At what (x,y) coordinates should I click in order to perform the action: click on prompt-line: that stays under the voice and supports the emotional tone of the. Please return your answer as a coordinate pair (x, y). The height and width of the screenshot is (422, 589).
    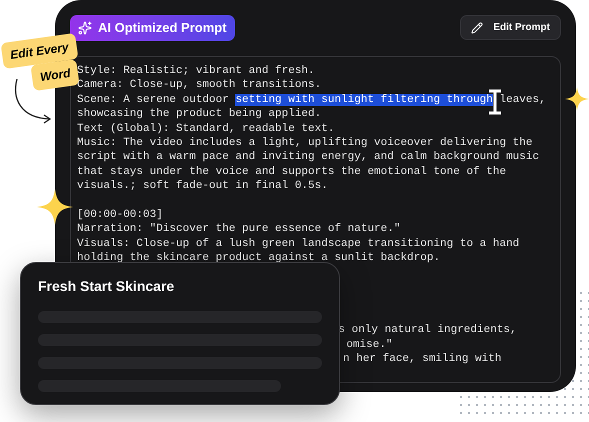
    Looking at the image, I should click on (291, 172).